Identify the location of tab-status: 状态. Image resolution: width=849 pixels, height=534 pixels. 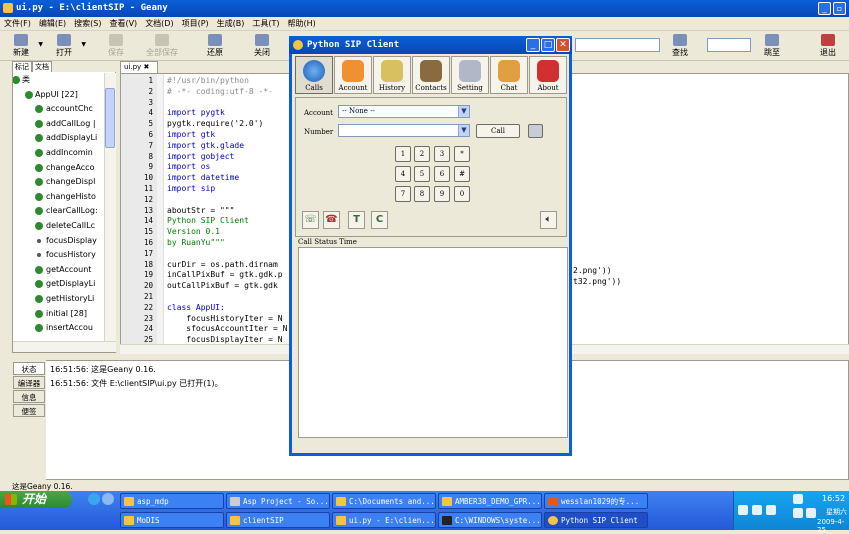
(29, 368).